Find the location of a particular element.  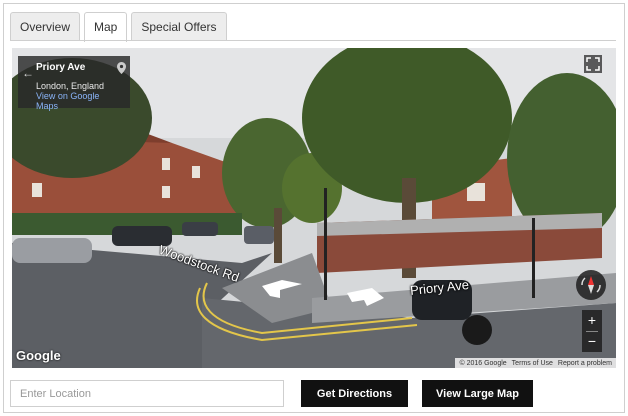

location-title: Priory Ave is located at coordinates (61, 67).